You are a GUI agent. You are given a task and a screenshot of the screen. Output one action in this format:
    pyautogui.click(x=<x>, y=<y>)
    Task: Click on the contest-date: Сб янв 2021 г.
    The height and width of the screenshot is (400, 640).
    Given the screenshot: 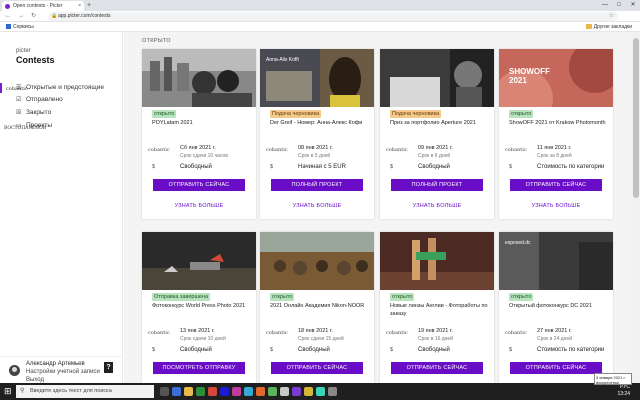 What is the action you would take?
    pyautogui.click(x=198, y=148)
    